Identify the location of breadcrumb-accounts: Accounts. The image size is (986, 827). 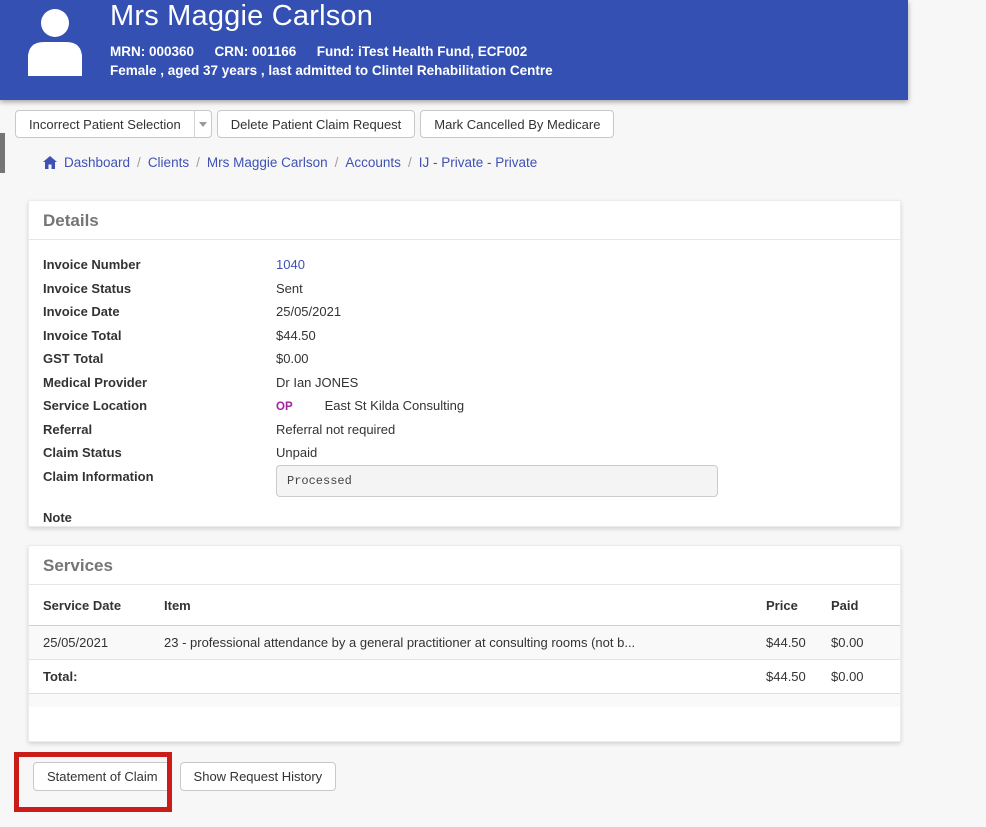
(373, 162).